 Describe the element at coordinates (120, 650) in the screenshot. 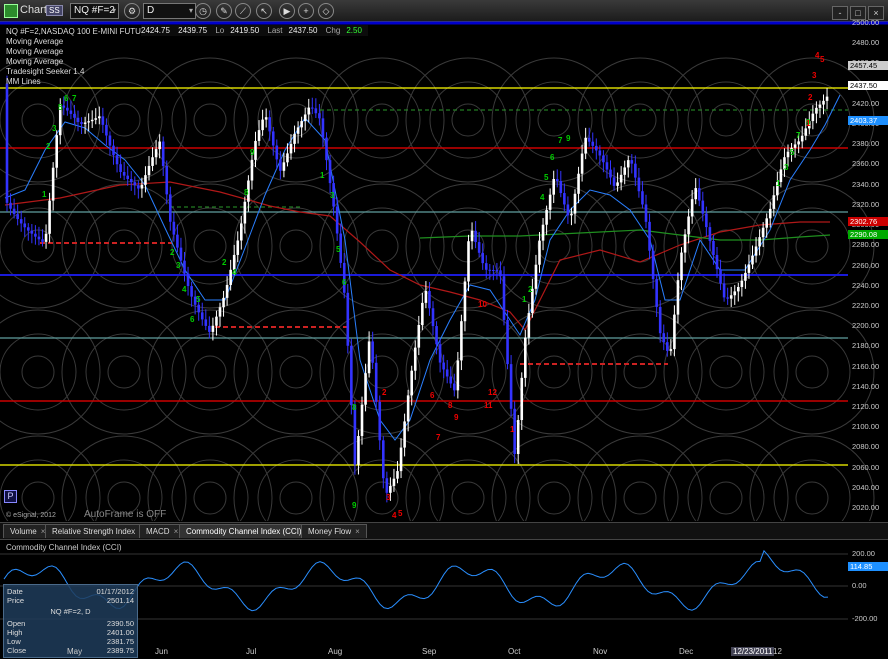

I see `popup-close: 2389.75` at that location.